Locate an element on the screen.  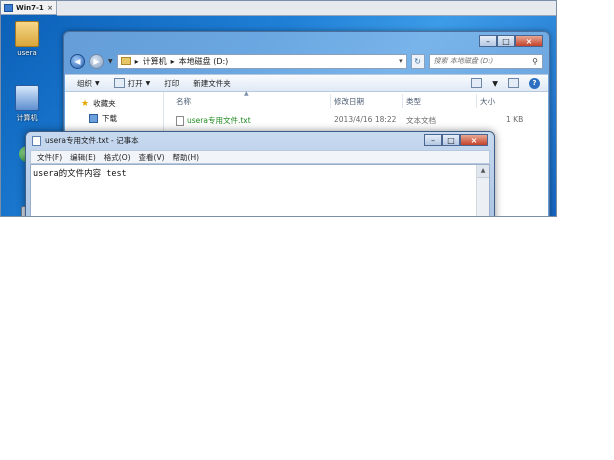
desktop-icon-label: 计算机 is located at coordinates (27, 118).